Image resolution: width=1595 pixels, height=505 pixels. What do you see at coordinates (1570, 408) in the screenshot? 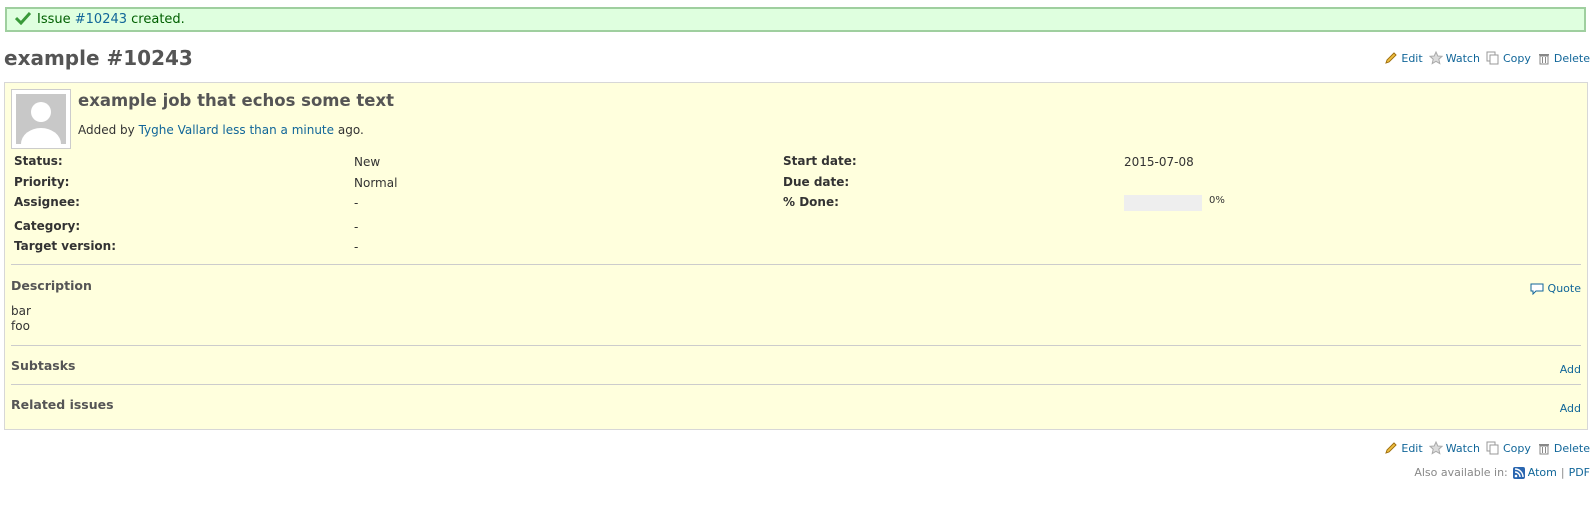
I see `add-related-issue-button: Add` at bounding box center [1570, 408].